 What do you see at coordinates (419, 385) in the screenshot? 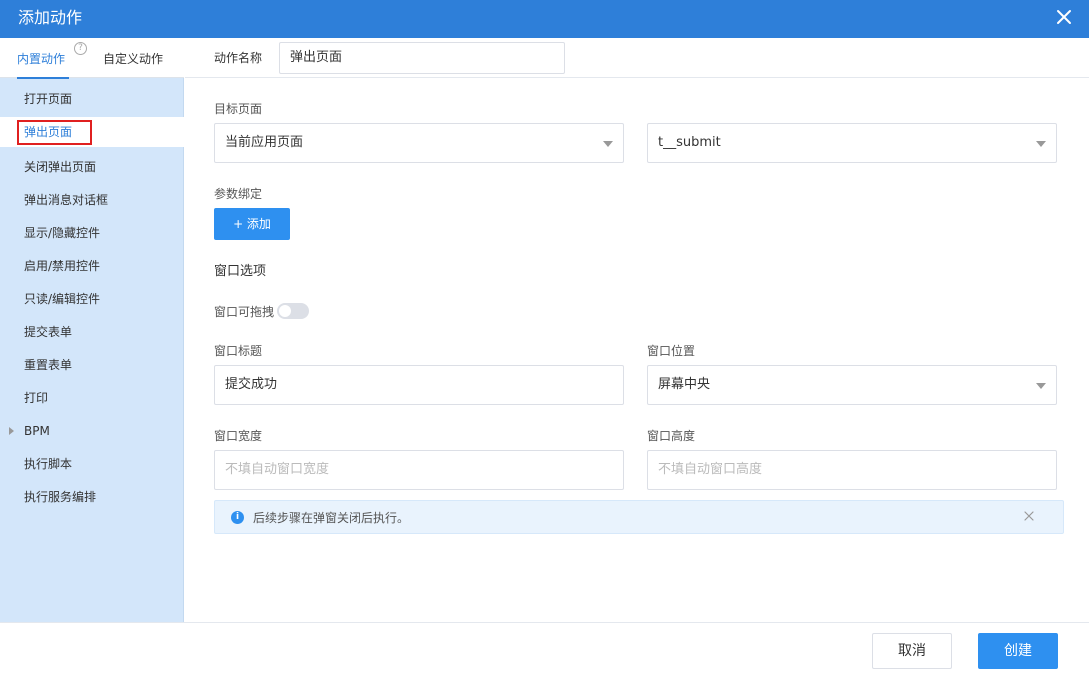
I see `window-title-input: 提交成功` at bounding box center [419, 385].